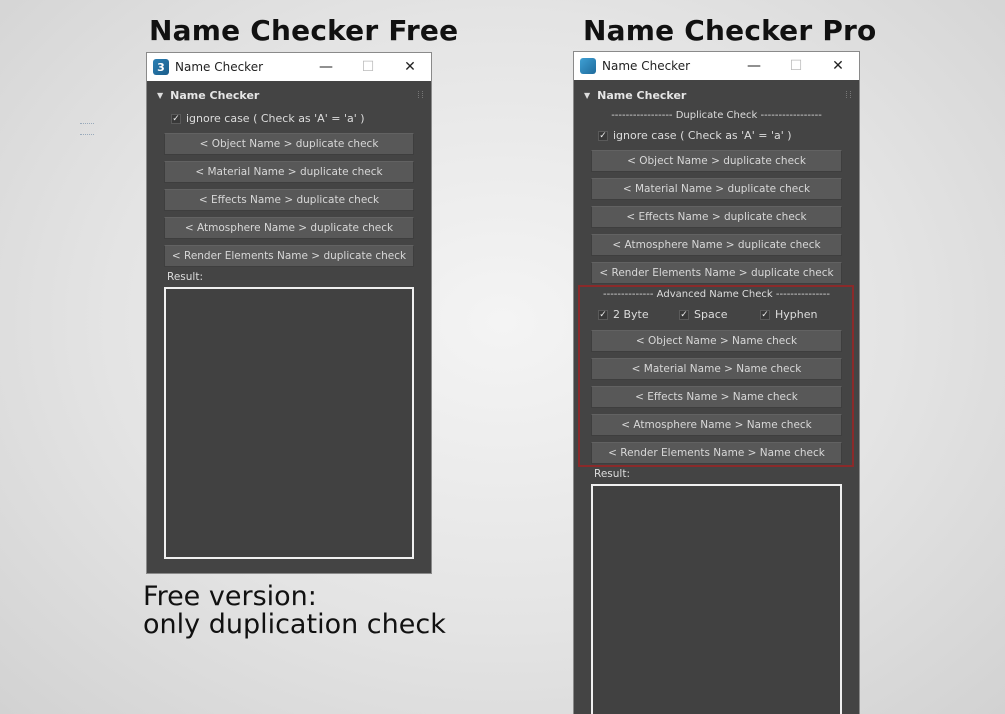 Image resolution: width=1005 pixels, height=714 pixels. I want to click on pro-heading: Name Checker Pro, so click(730, 30).